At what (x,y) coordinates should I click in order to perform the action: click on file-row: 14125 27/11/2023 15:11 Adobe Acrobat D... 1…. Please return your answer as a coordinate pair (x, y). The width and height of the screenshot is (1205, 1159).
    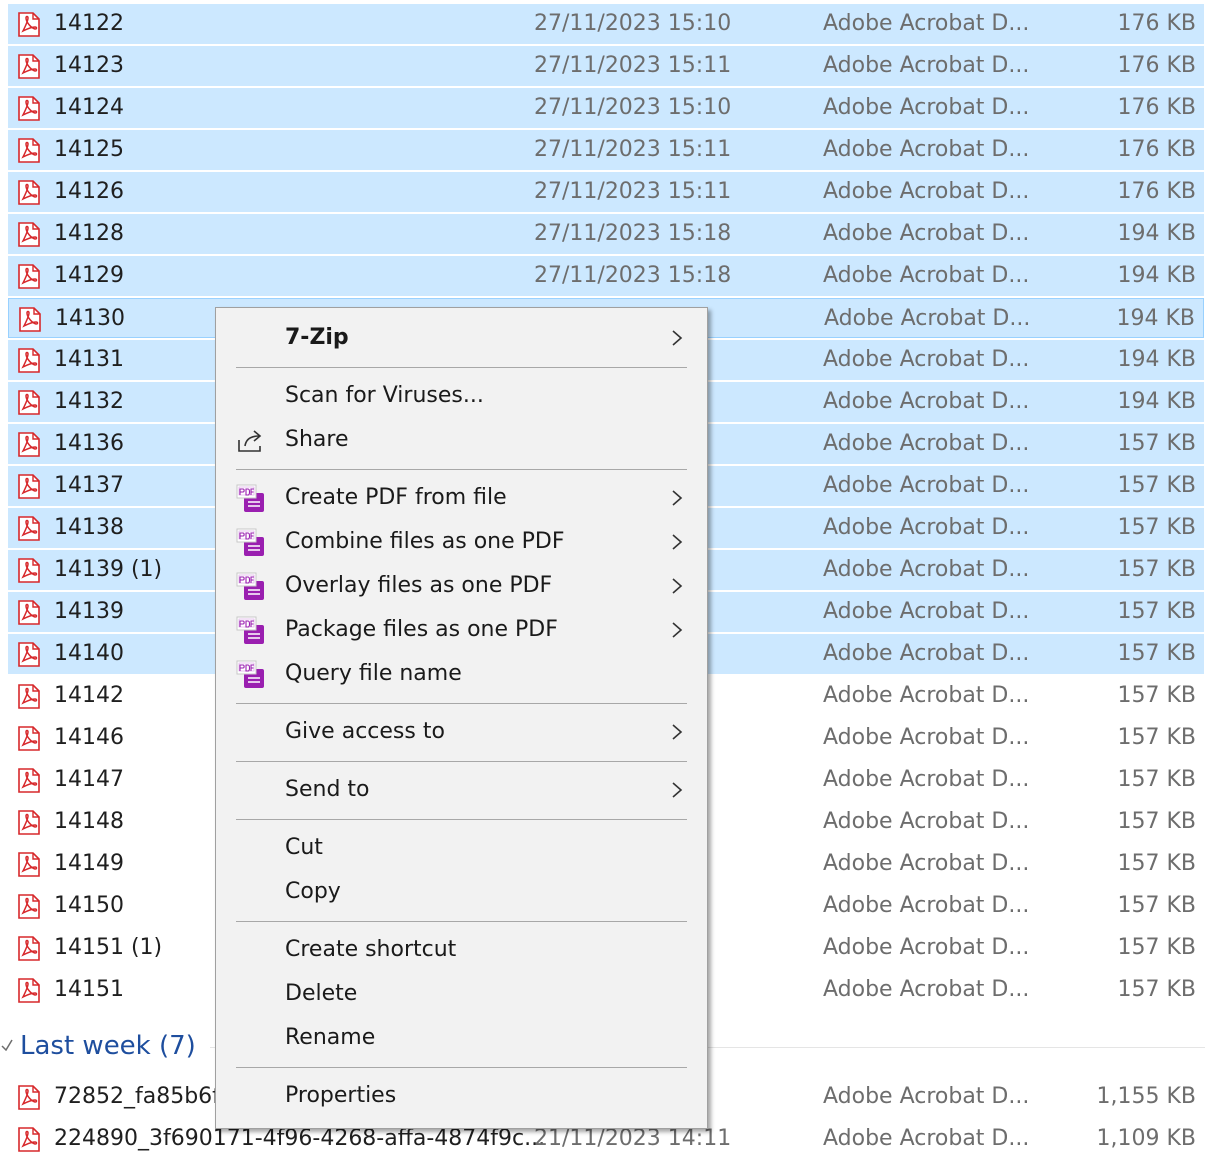
    Looking at the image, I should click on (606, 150).